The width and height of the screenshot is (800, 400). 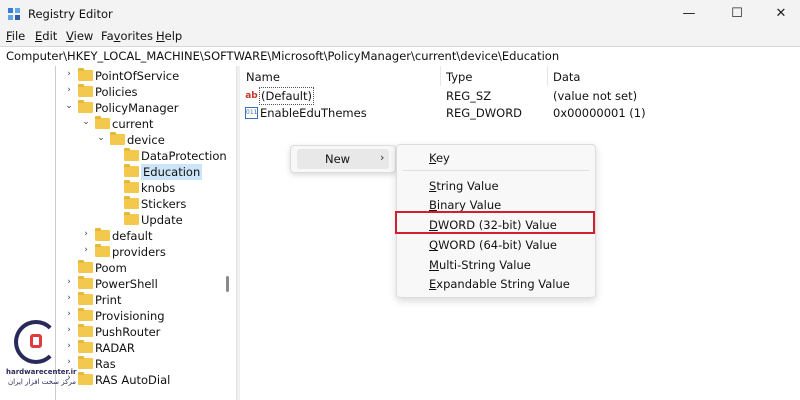 What do you see at coordinates (115, 188) in the screenshot?
I see `tree-item: knobs` at bounding box center [115, 188].